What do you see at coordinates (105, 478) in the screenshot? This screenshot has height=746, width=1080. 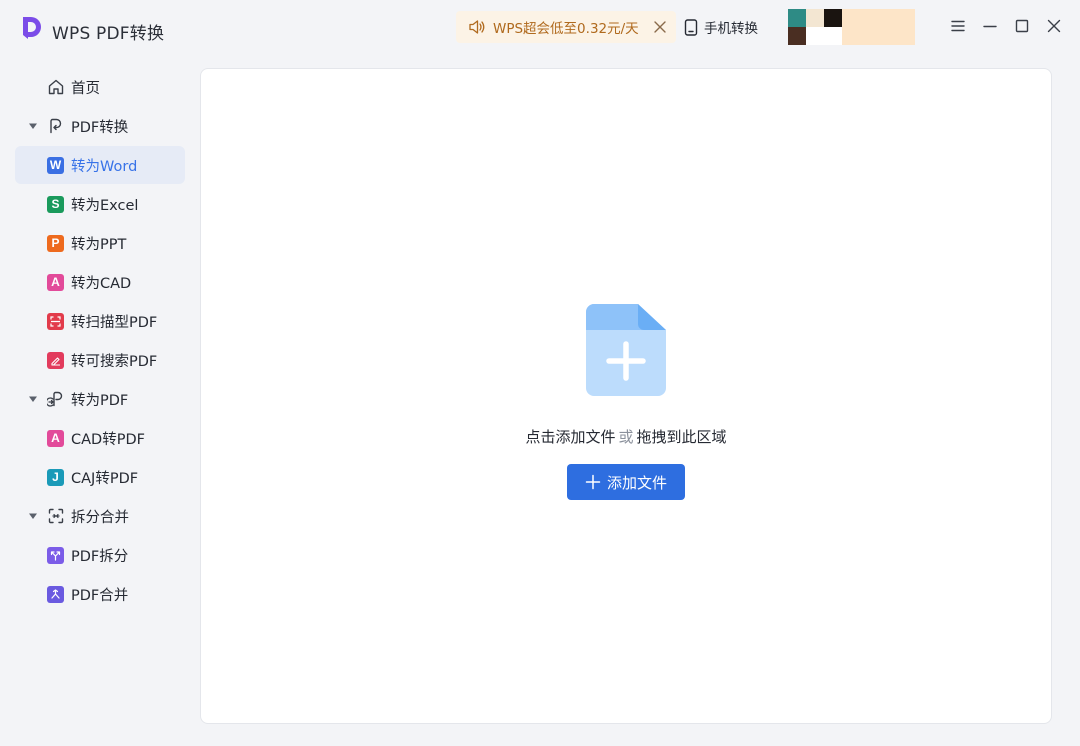 I see `sidebar-item-label: CAJ转PDF` at bounding box center [105, 478].